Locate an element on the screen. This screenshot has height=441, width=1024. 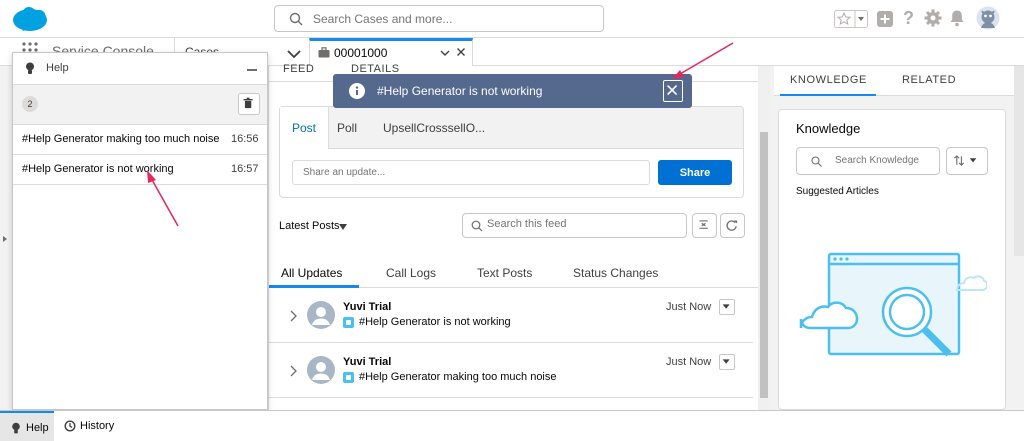
header-icons: ? is located at coordinates (919, 18).